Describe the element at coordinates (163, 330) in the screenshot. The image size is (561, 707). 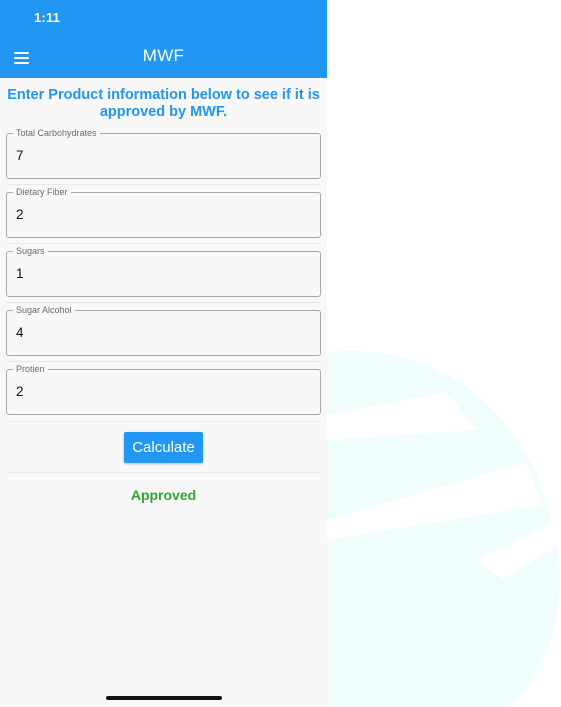
I see `sugar-alcohol-field: Sugar Alcohol 4` at that location.